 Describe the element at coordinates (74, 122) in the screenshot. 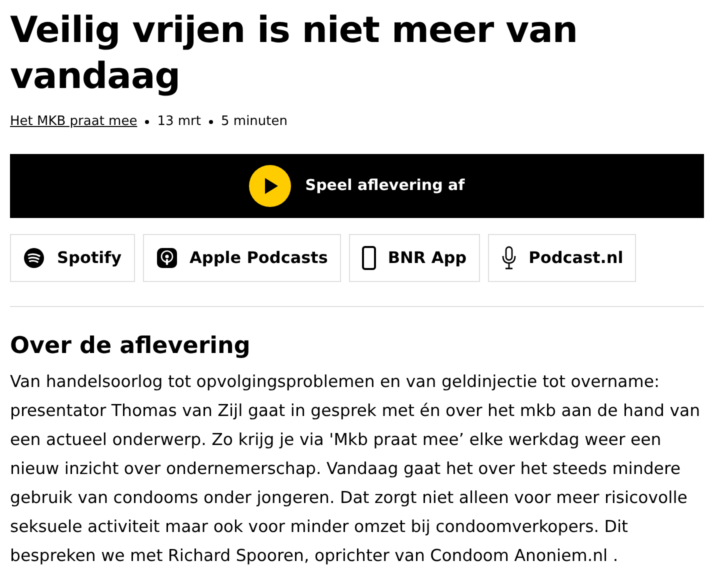

I see `program-link: Het MKB praat mee` at that location.